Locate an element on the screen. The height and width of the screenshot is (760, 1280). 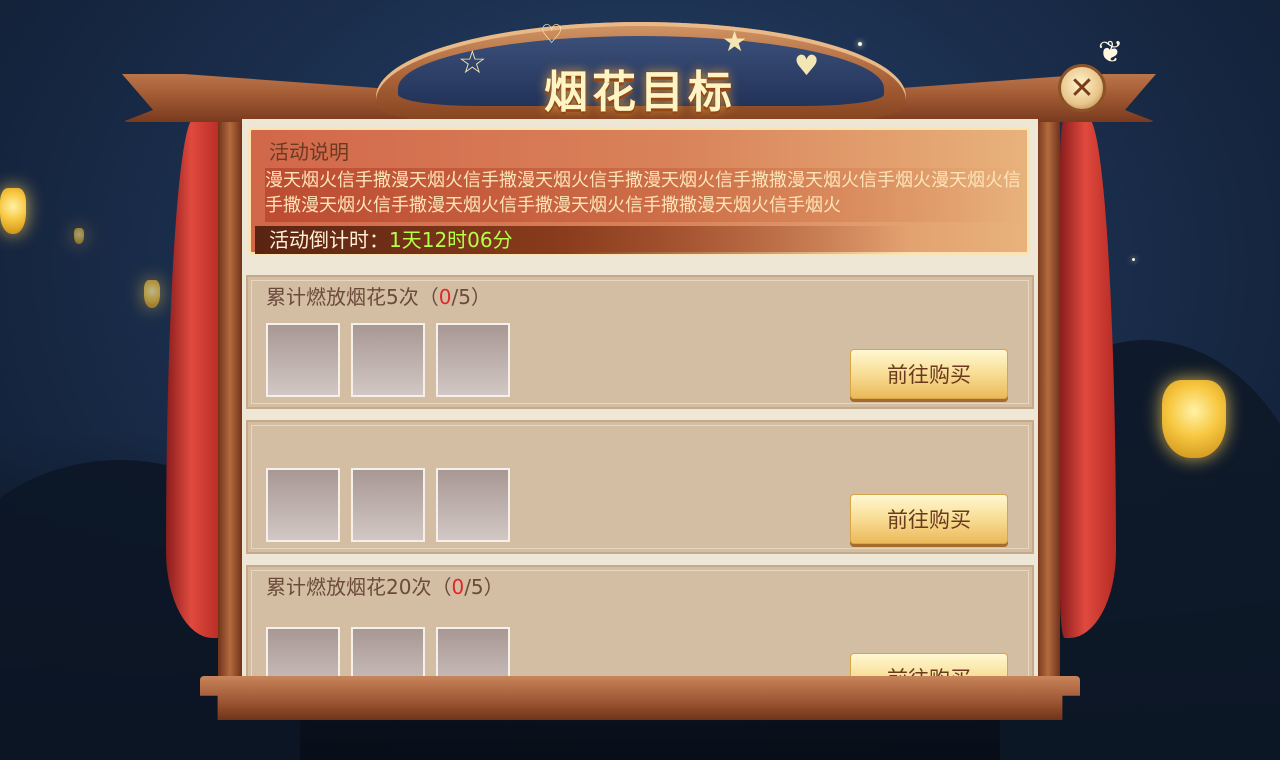
curtain-left is located at coordinates (194, 378).